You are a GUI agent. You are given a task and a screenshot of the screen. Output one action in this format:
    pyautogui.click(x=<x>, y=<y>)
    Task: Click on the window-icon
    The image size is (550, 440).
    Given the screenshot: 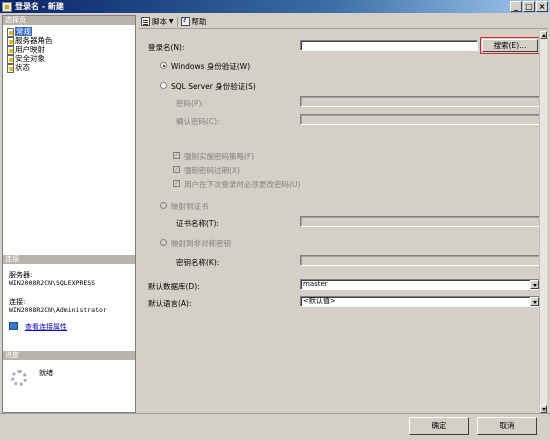 What is the action you would take?
    pyautogui.click(x=7, y=6)
    